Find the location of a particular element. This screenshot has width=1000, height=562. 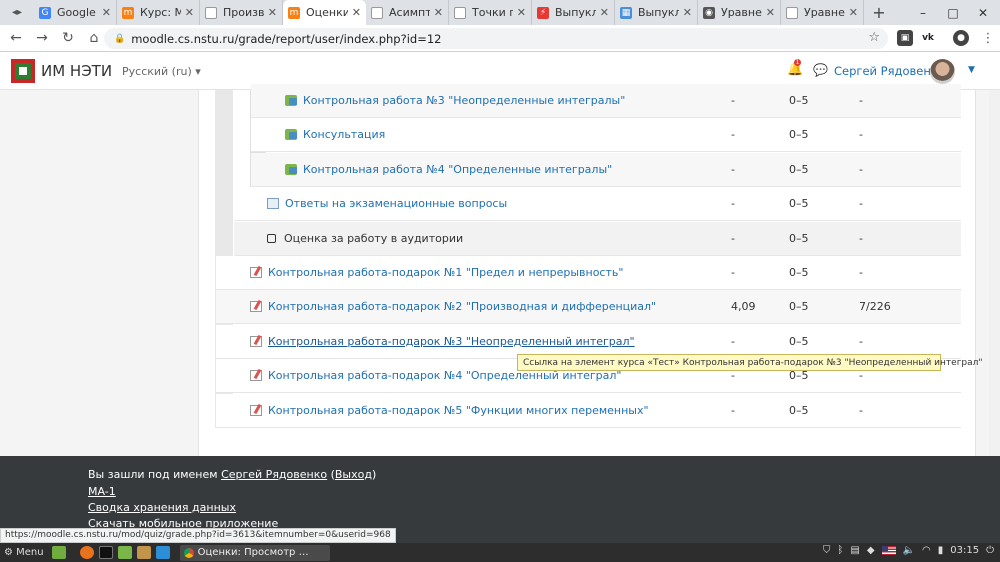

us-flag-icon is located at coordinates (888, 550).